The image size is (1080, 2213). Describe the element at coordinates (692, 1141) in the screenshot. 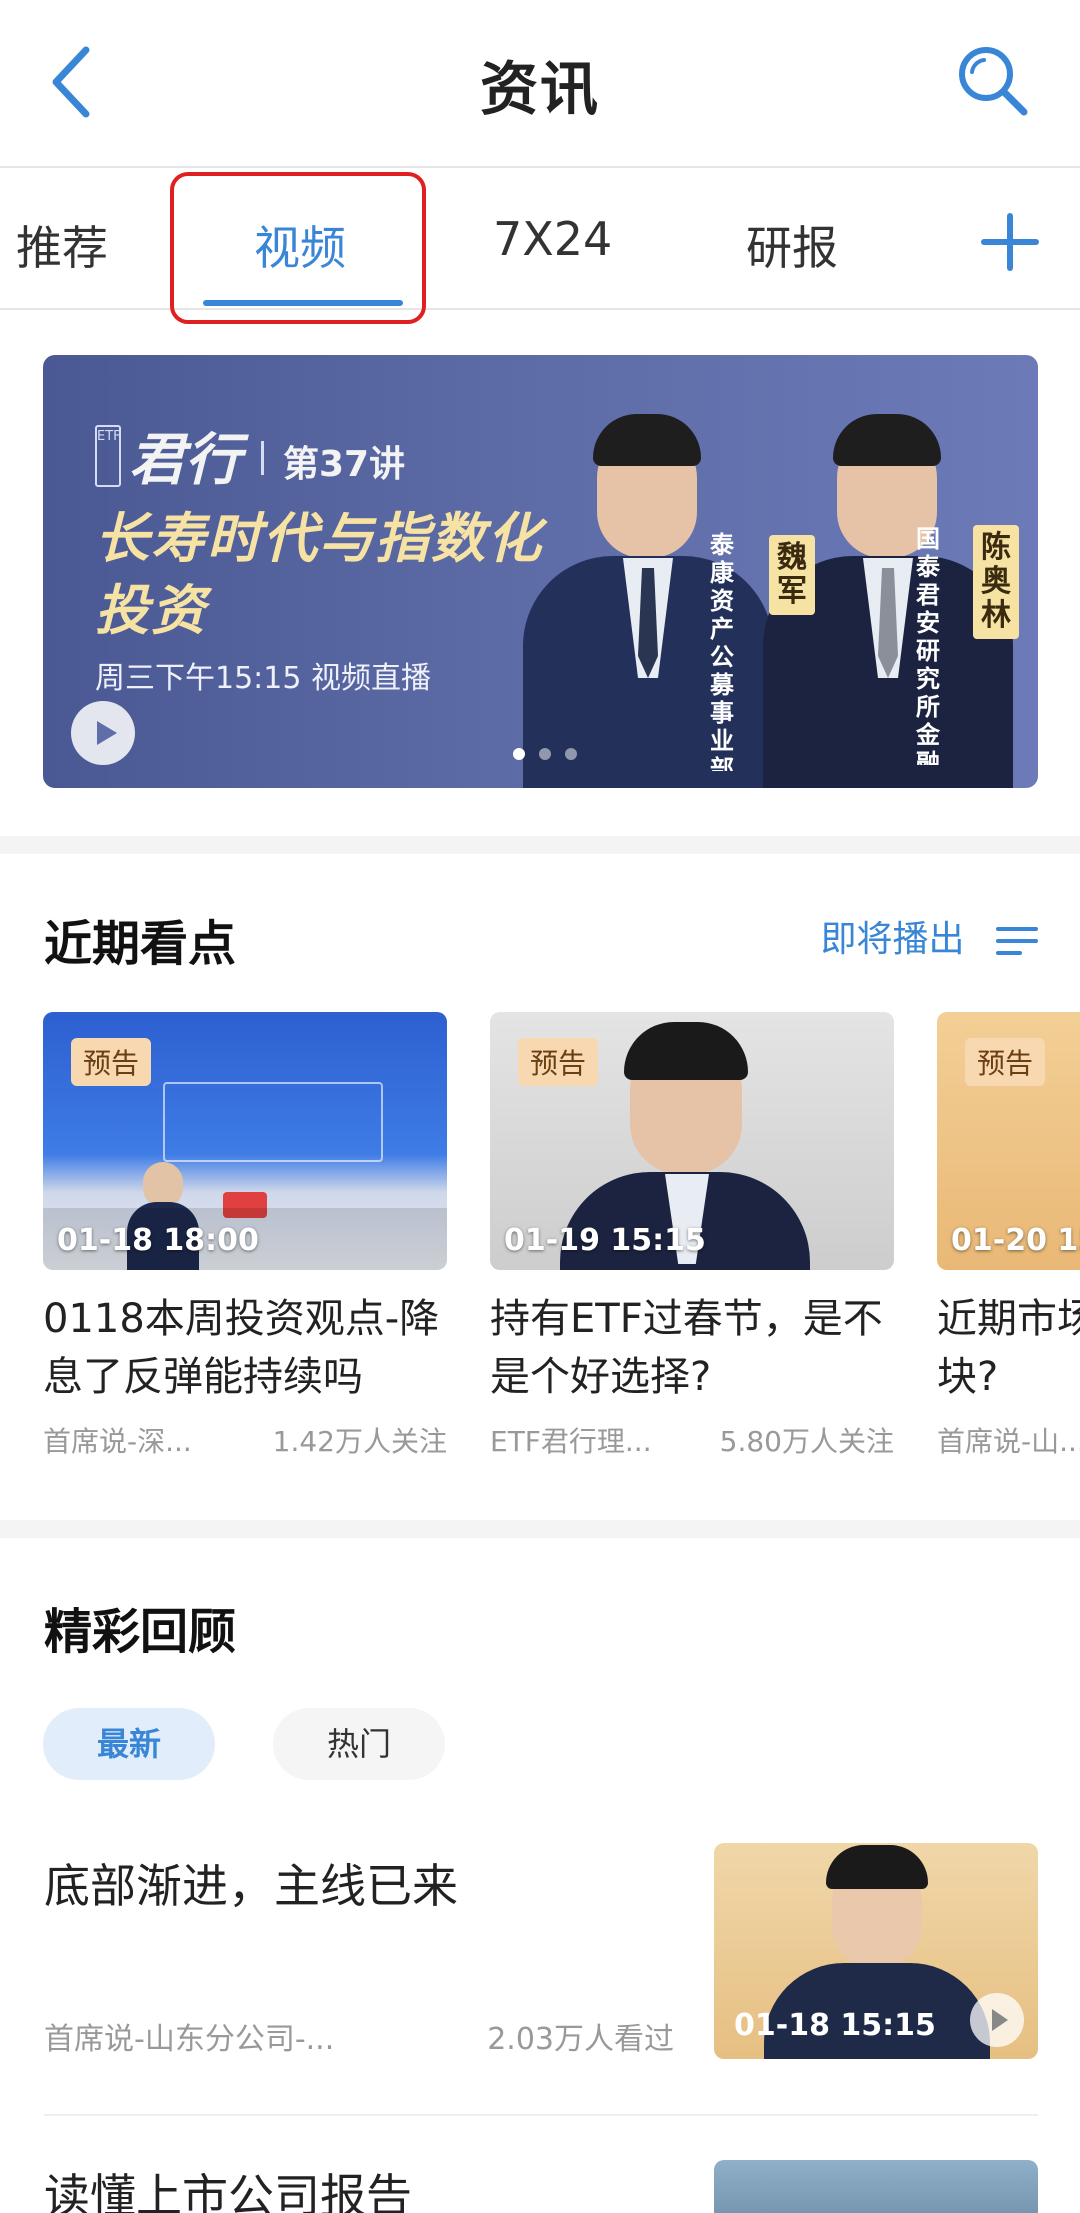

I see `card-thumbnail: 预告 01-19 15:15` at that location.